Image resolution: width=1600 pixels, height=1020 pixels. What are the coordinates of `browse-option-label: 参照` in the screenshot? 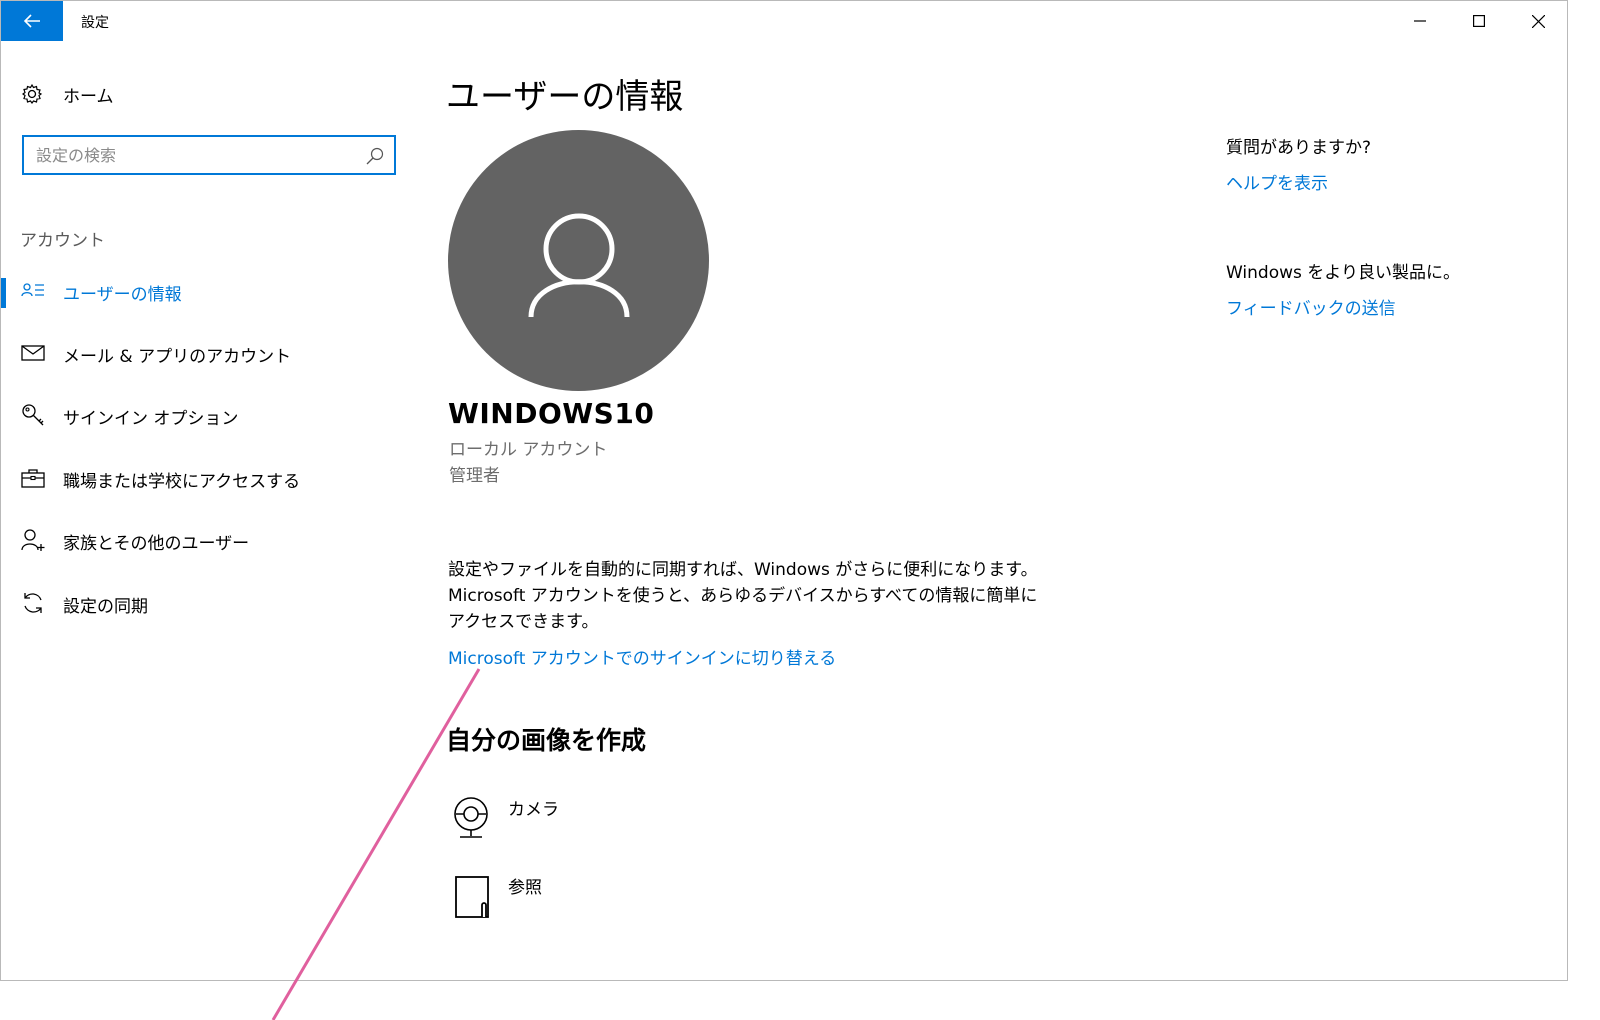 It's located at (525, 888).